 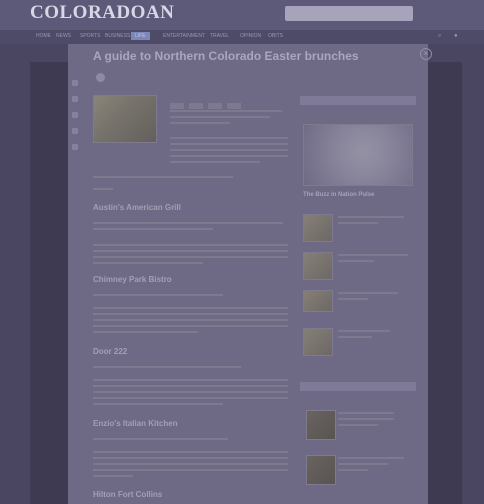 What do you see at coordinates (63, 36) in the screenshot?
I see `nav-item-news: News` at bounding box center [63, 36].